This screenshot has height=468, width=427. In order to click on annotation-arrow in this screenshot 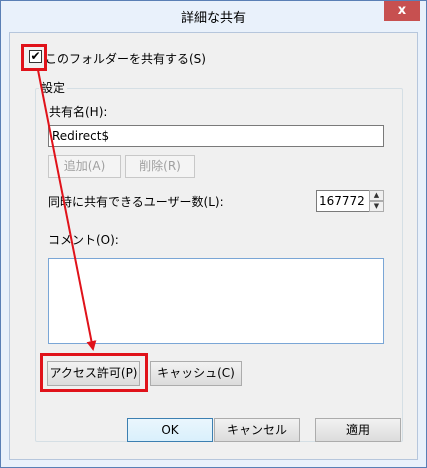, I will do `click(67, 210)`.